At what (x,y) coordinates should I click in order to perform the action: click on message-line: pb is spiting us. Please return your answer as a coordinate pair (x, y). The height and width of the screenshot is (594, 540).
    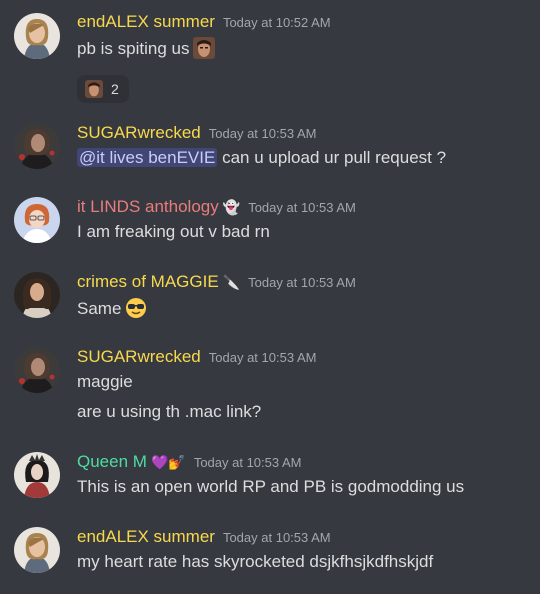
    Looking at the image, I should click on (146, 48).